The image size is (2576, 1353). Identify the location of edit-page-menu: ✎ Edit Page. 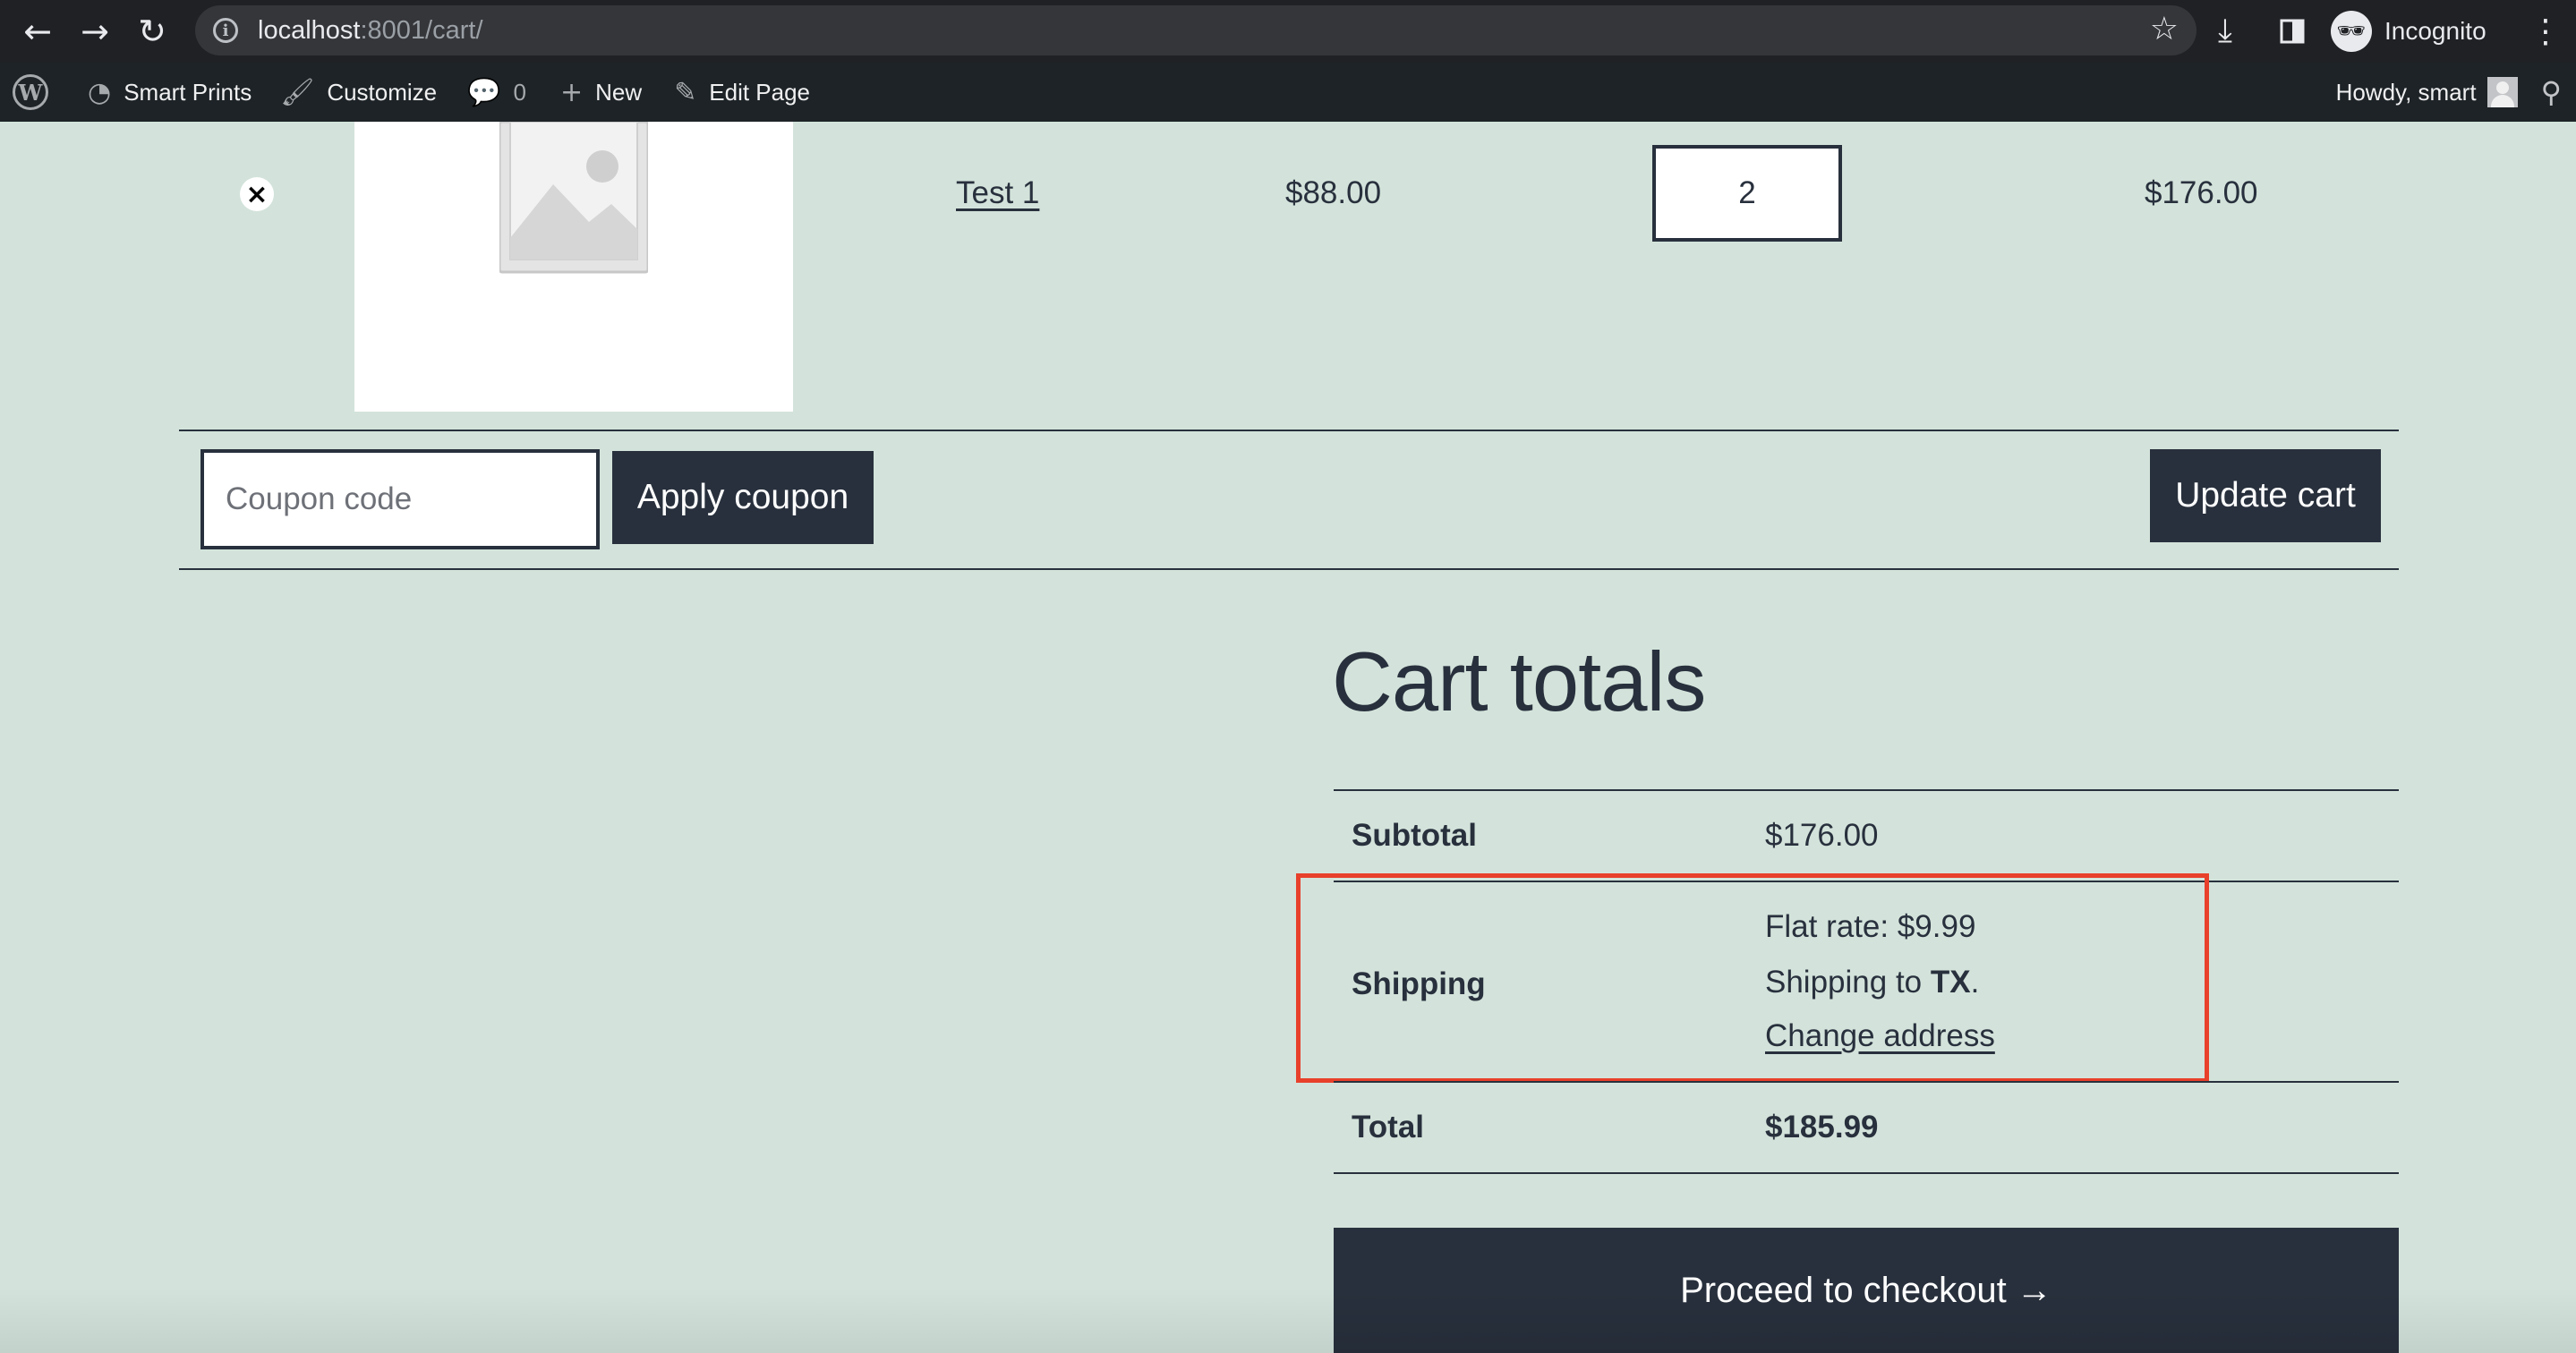
(742, 92).